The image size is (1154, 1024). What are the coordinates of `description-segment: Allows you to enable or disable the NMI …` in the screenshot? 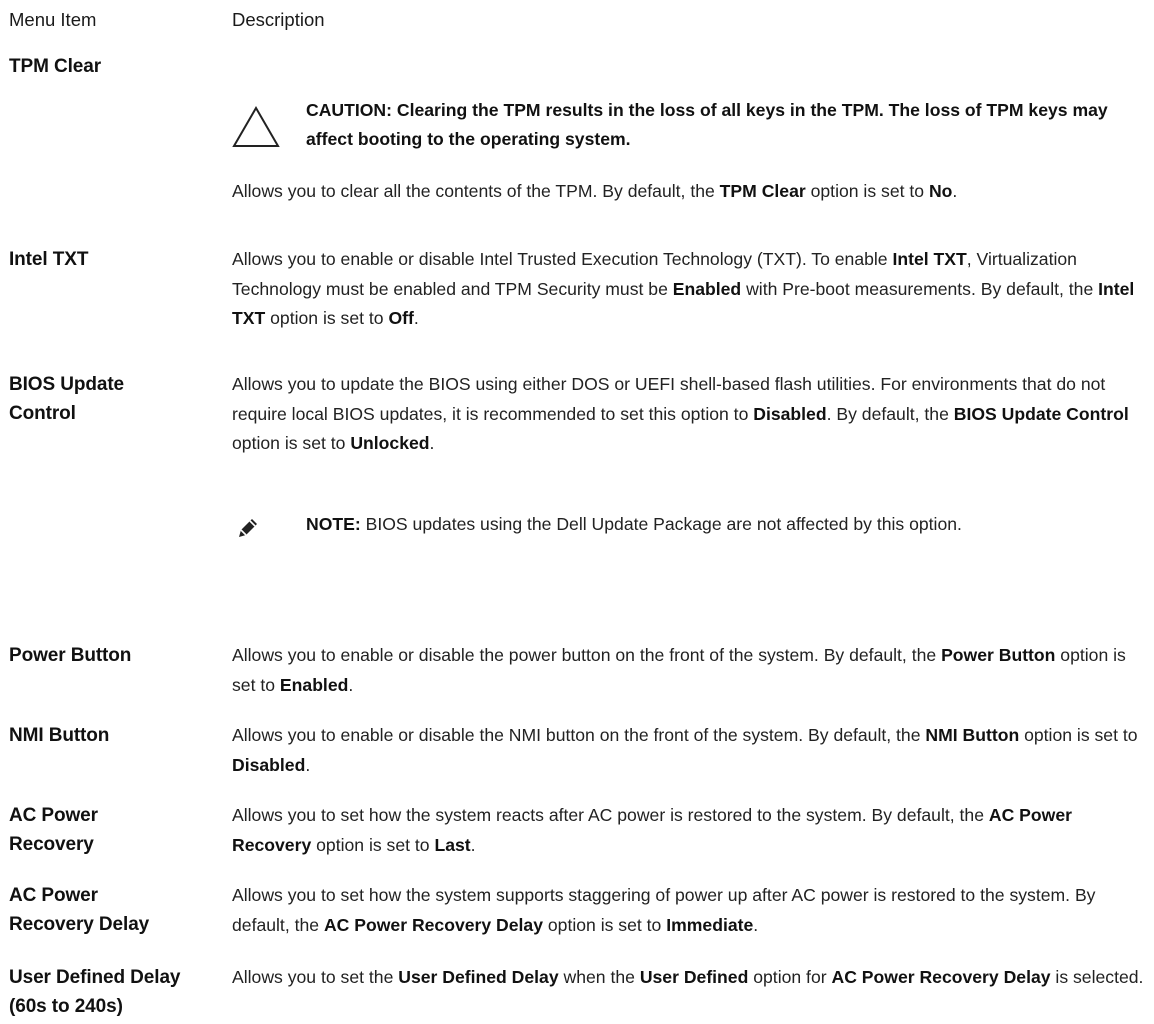 It's located at (579, 735).